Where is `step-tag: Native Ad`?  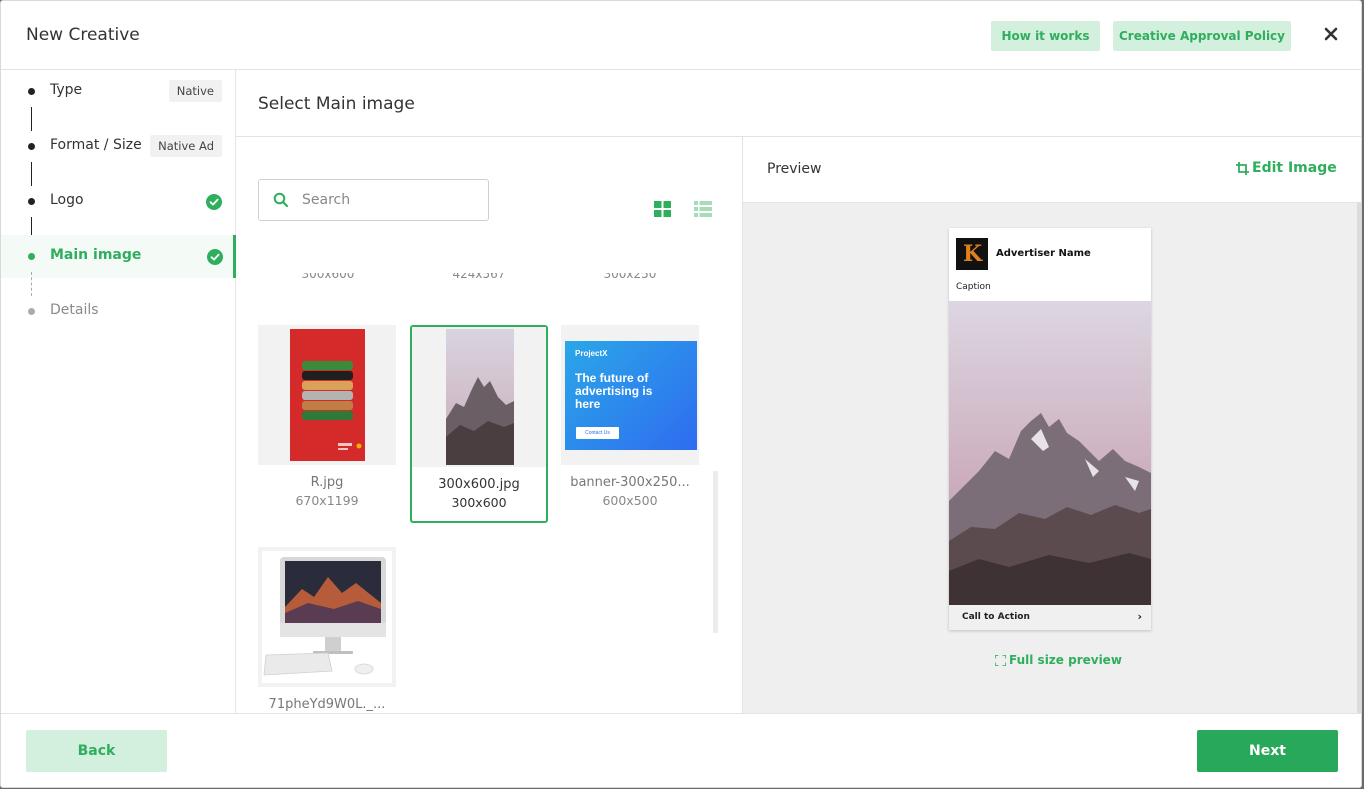
step-tag: Native Ad is located at coordinates (186, 146).